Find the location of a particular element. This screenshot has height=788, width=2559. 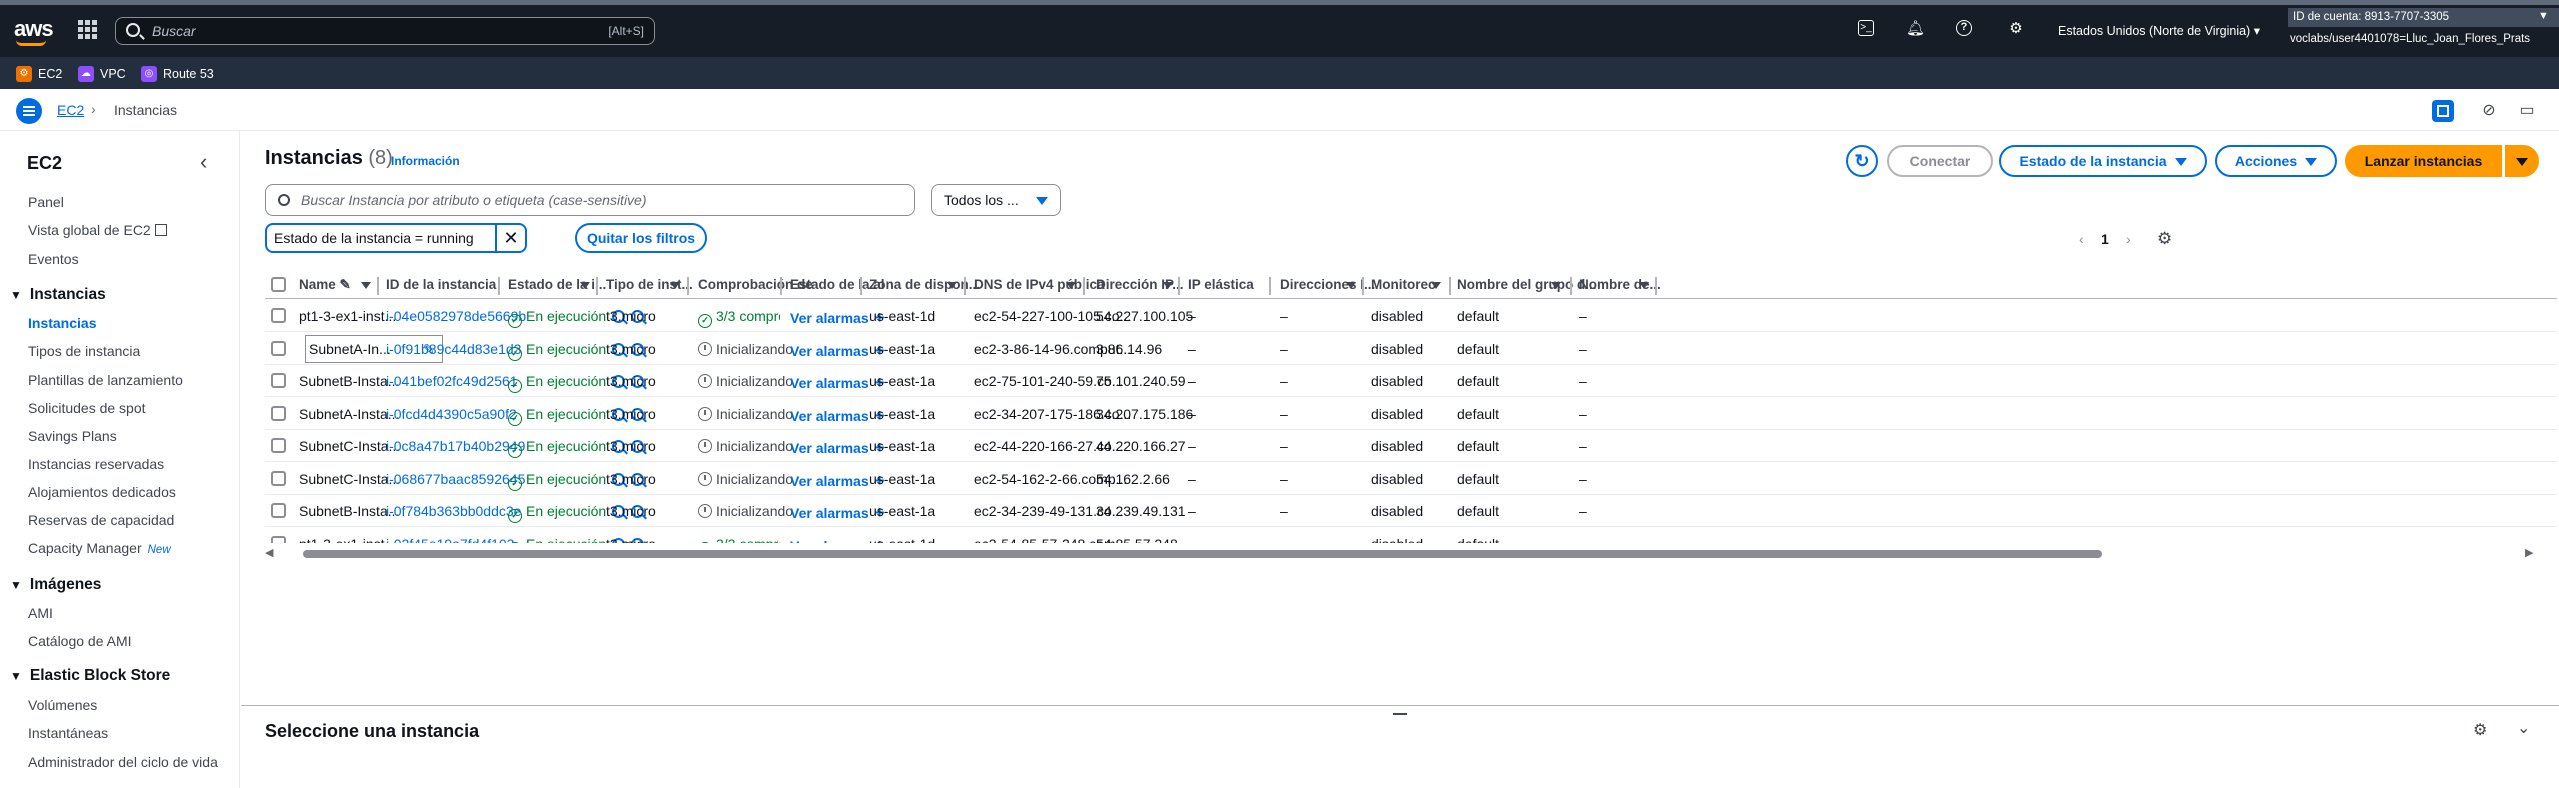

region-selector: Estados Unidos (Norte de Virginia) ▾ is located at coordinates (2159, 30).